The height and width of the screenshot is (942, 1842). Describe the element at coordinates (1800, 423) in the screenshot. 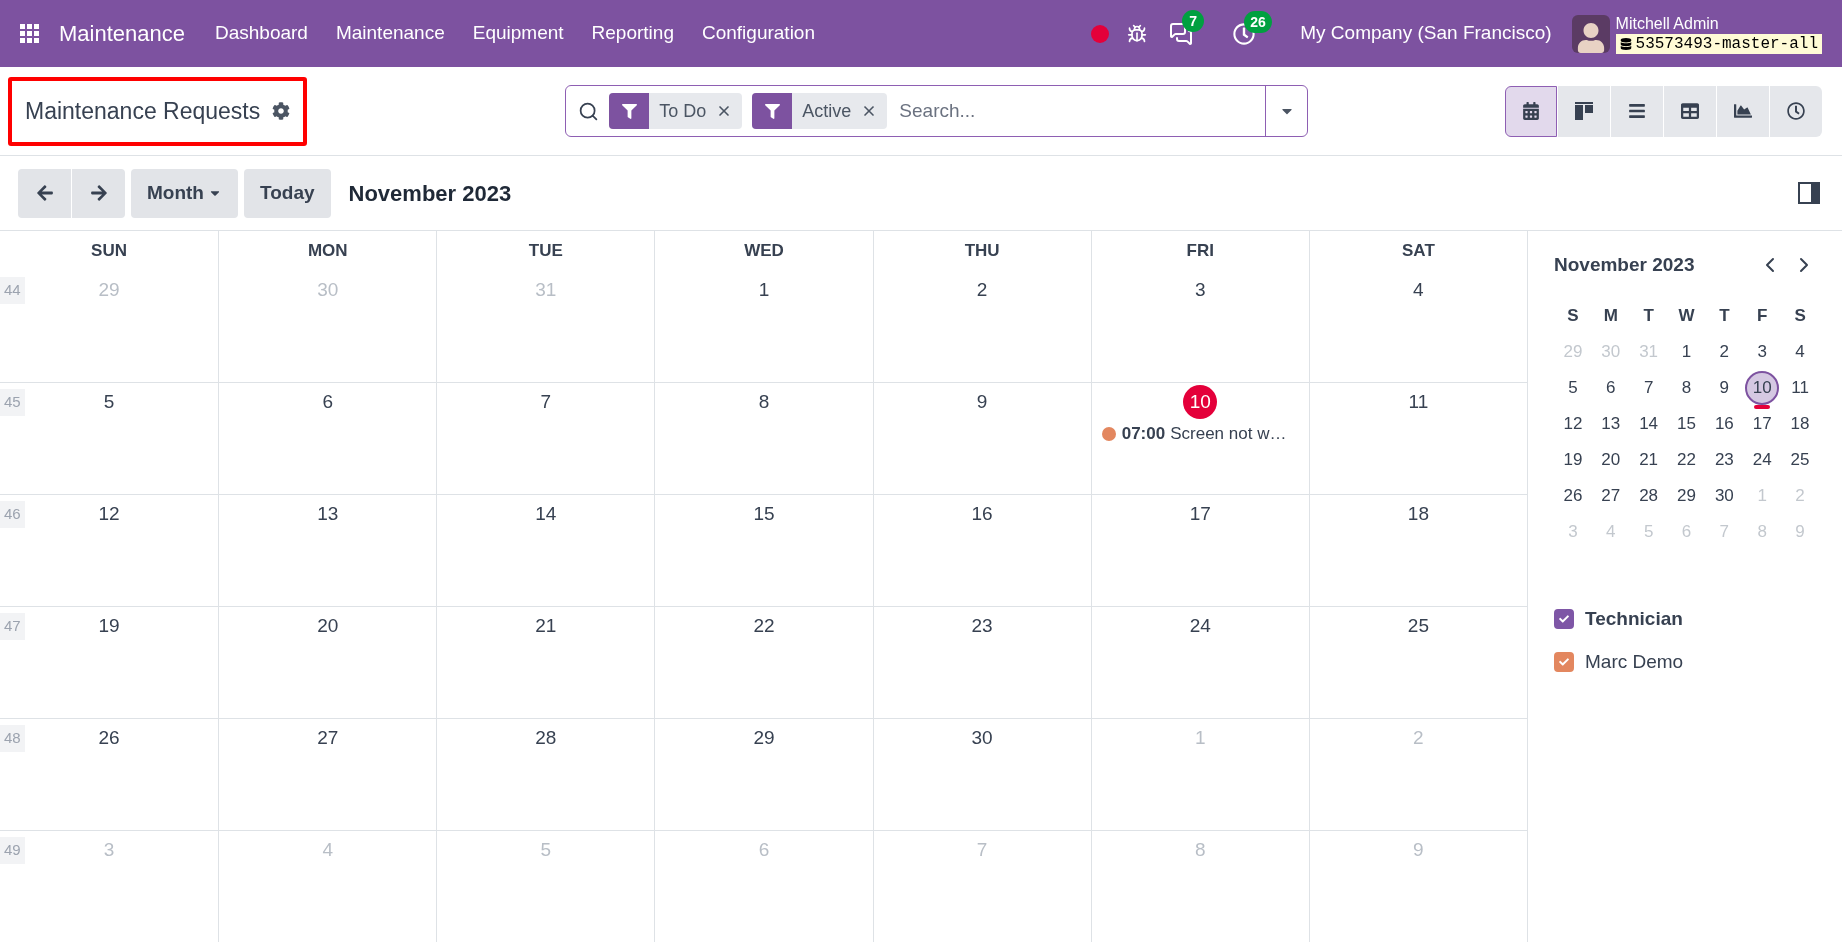

I see `mini-day: 18` at that location.